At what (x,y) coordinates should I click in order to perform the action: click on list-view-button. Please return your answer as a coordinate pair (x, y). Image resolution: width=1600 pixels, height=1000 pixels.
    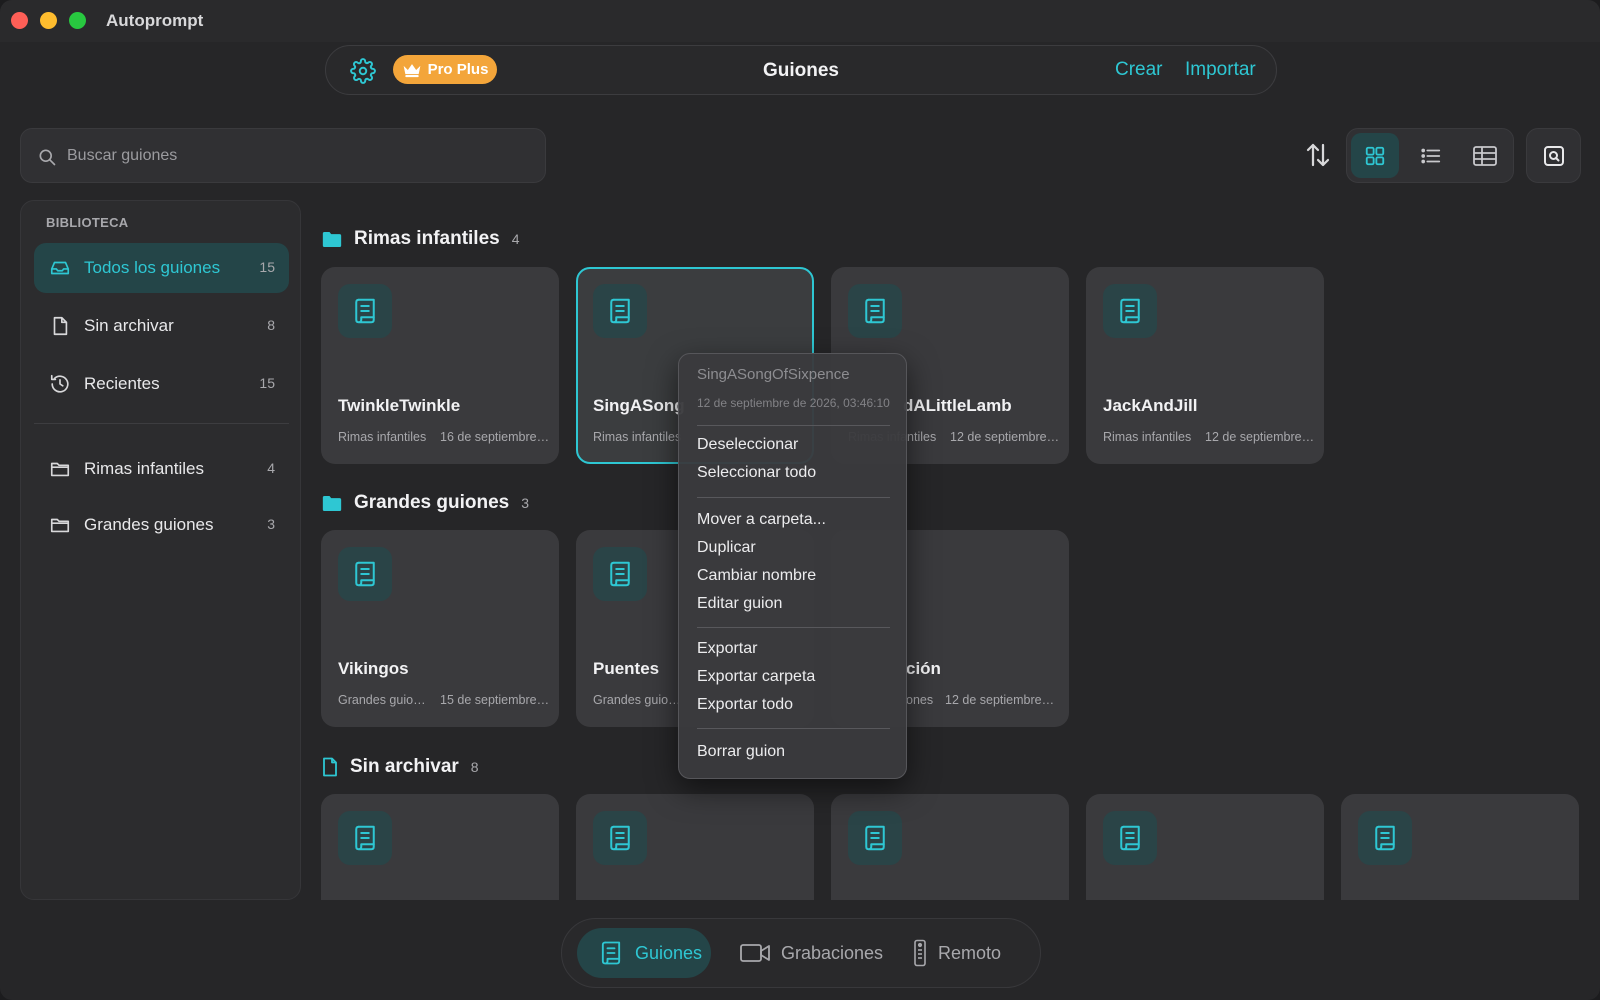
    Looking at the image, I should click on (1431, 155).